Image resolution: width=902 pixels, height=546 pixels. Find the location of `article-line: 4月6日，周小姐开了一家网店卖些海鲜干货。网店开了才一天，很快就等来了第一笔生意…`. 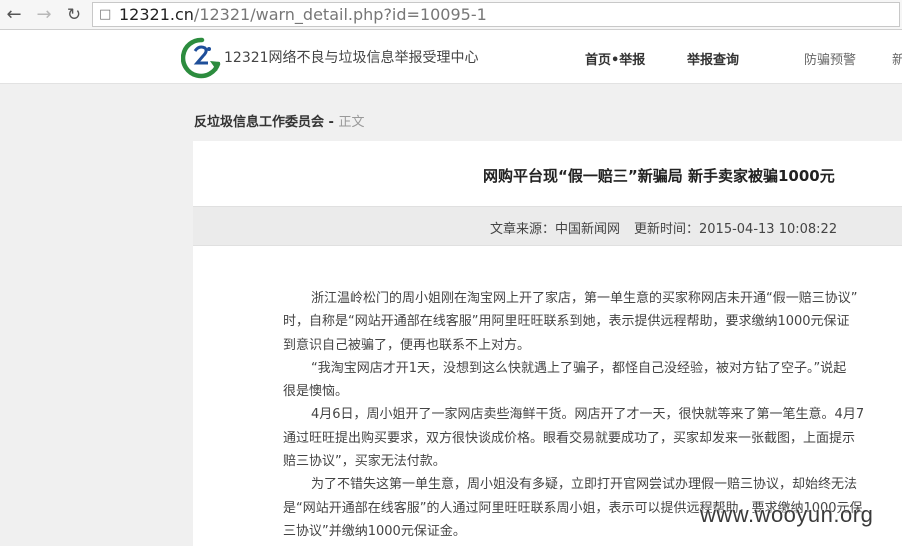

article-line: 4月6日，周小姐开了一家网店卖些海鲜干货。网店开了才一天，很快就等来了第一笔生意… is located at coordinates (588, 415).